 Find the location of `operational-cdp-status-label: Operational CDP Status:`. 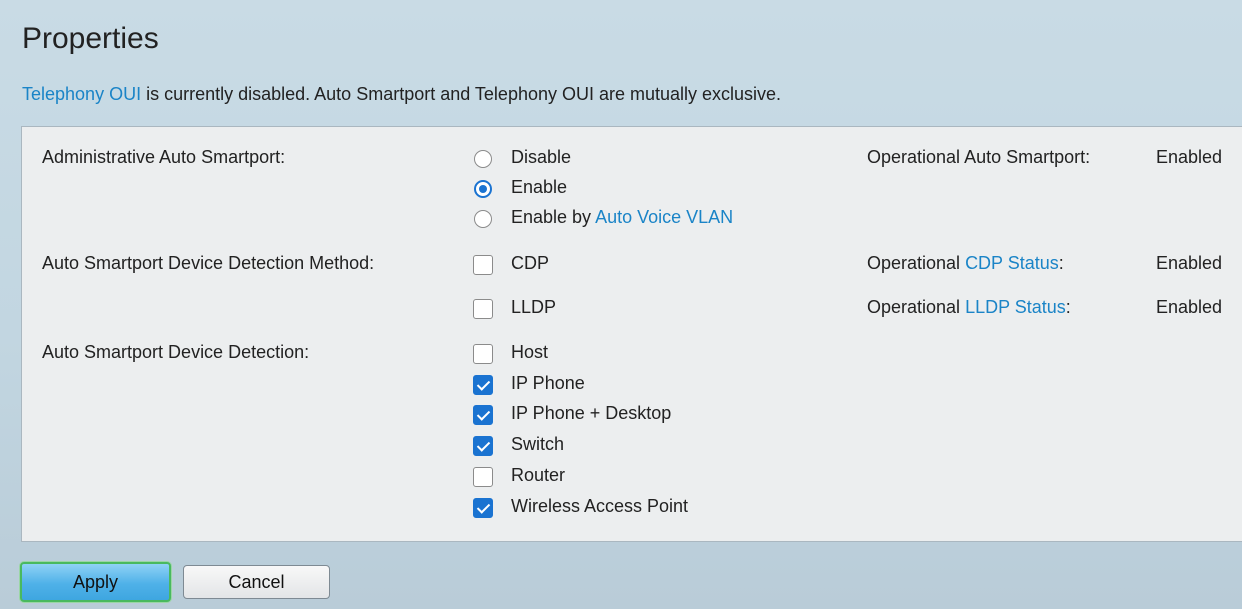

operational-cdp-status-label: Operational CDP Status: is located at coordinates (965, 263).